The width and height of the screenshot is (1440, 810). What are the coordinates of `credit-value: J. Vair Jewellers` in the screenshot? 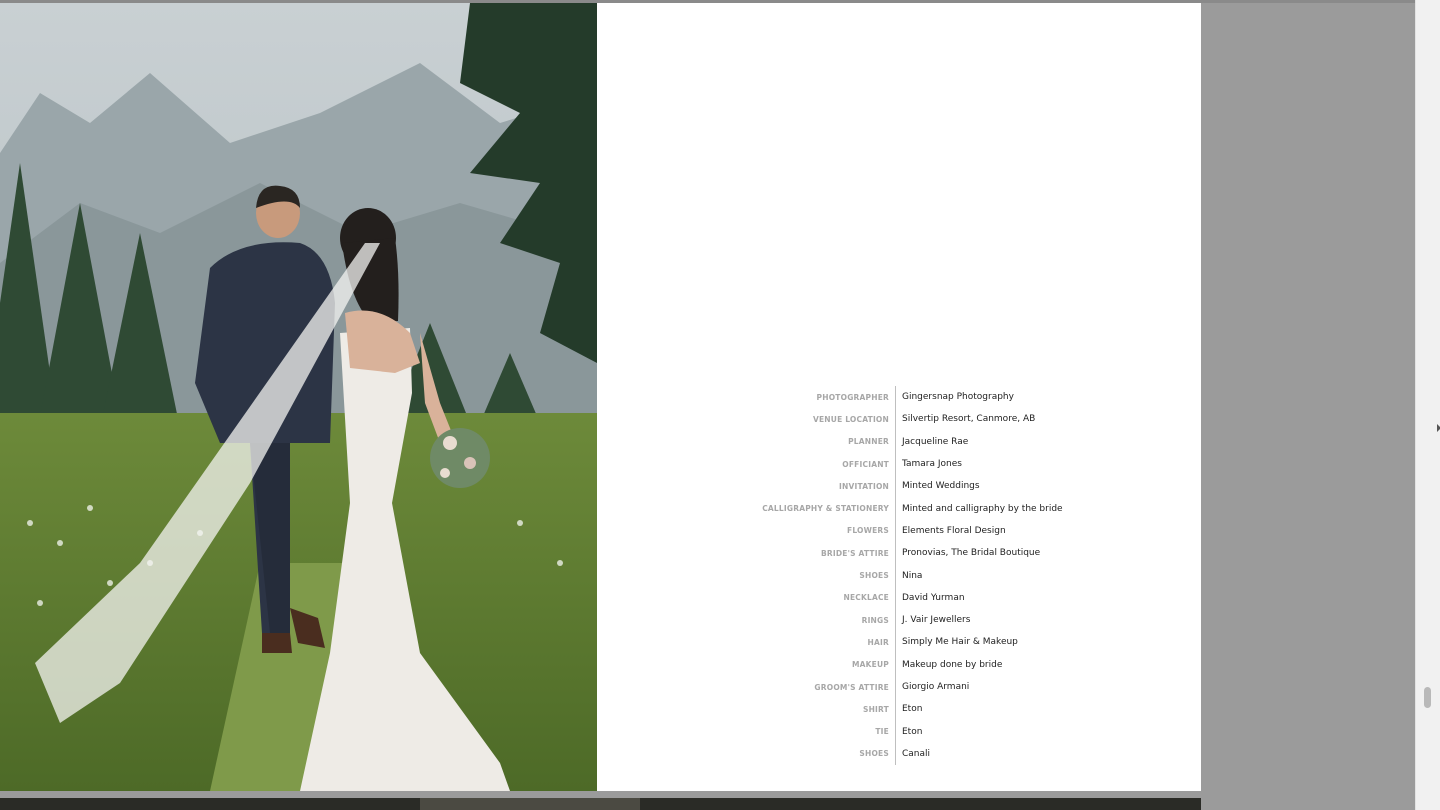 It's located at (932, 620).